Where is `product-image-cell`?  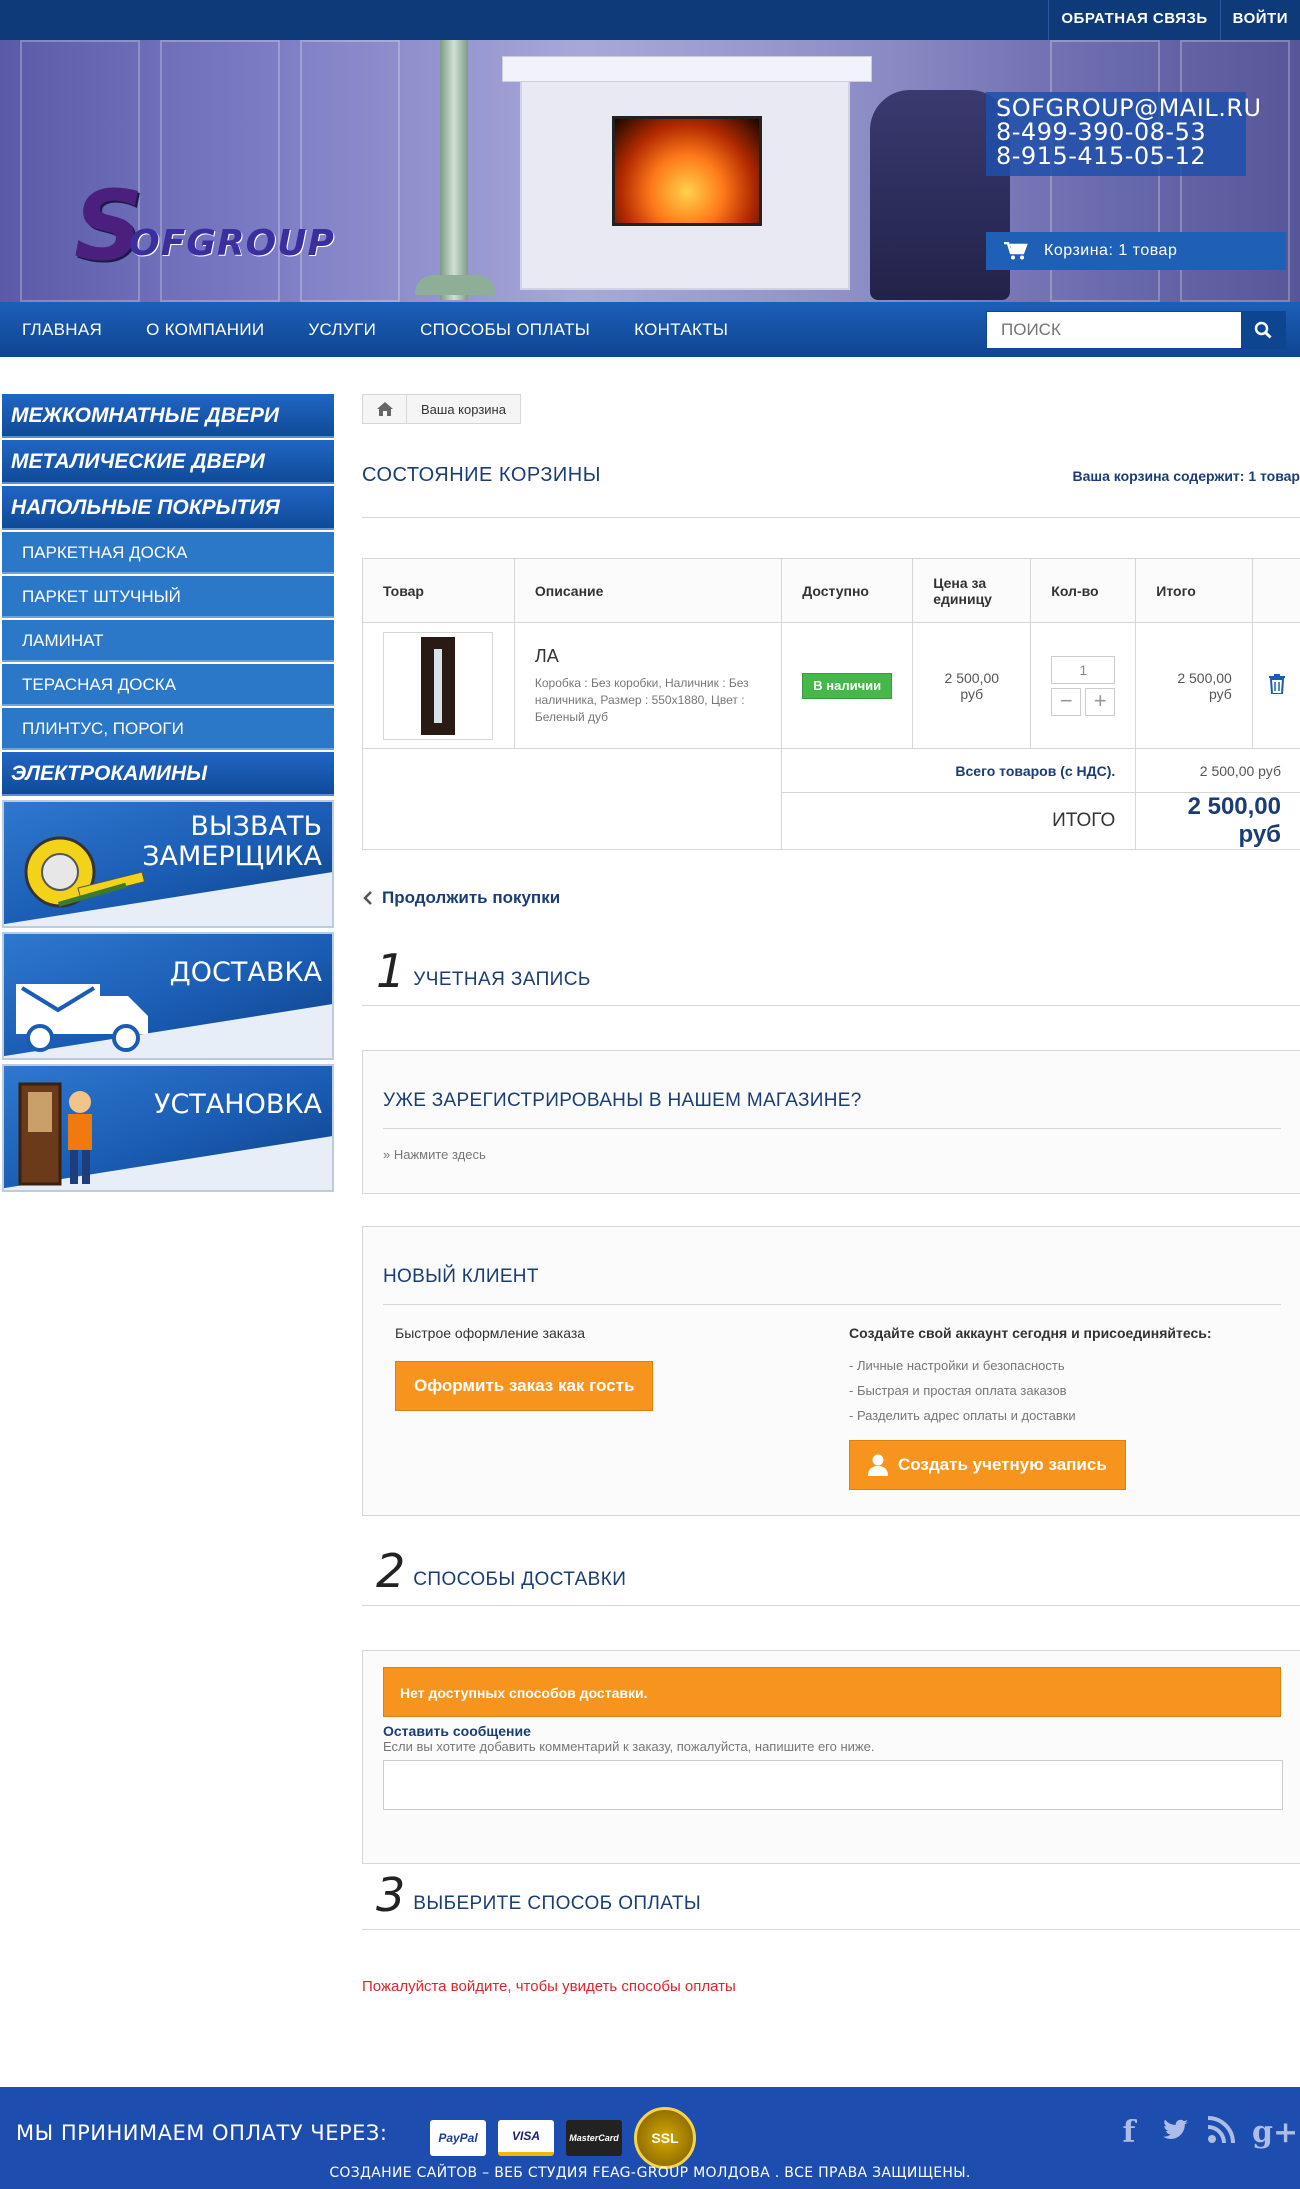
product-image-cell is located at coordinates (438, 685).